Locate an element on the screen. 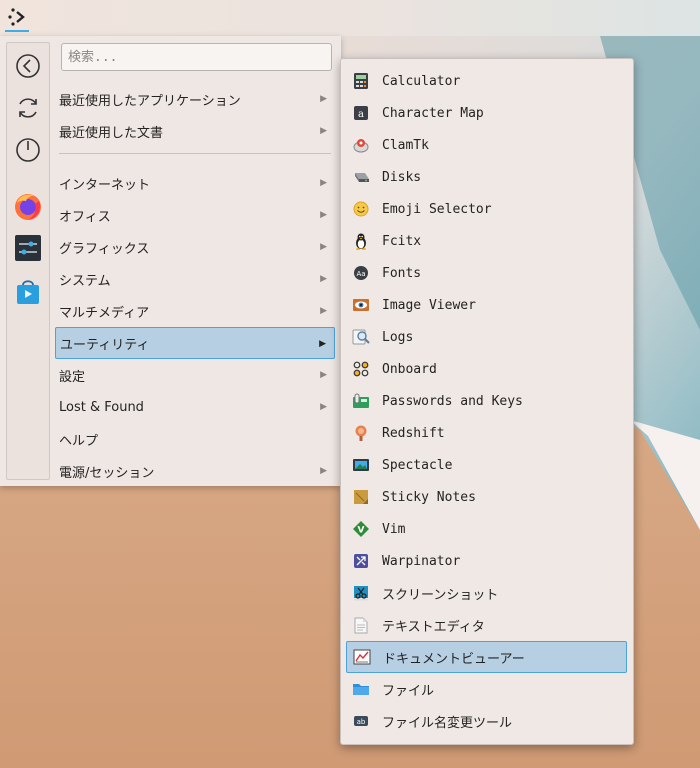 The image size is (700, 768). refresh-icon is located at coordinates (28, 108).